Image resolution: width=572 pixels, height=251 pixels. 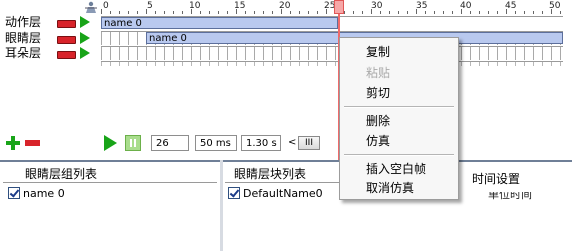 I want to click on duration-input: 1.30 s, so click(x=261, y=143).